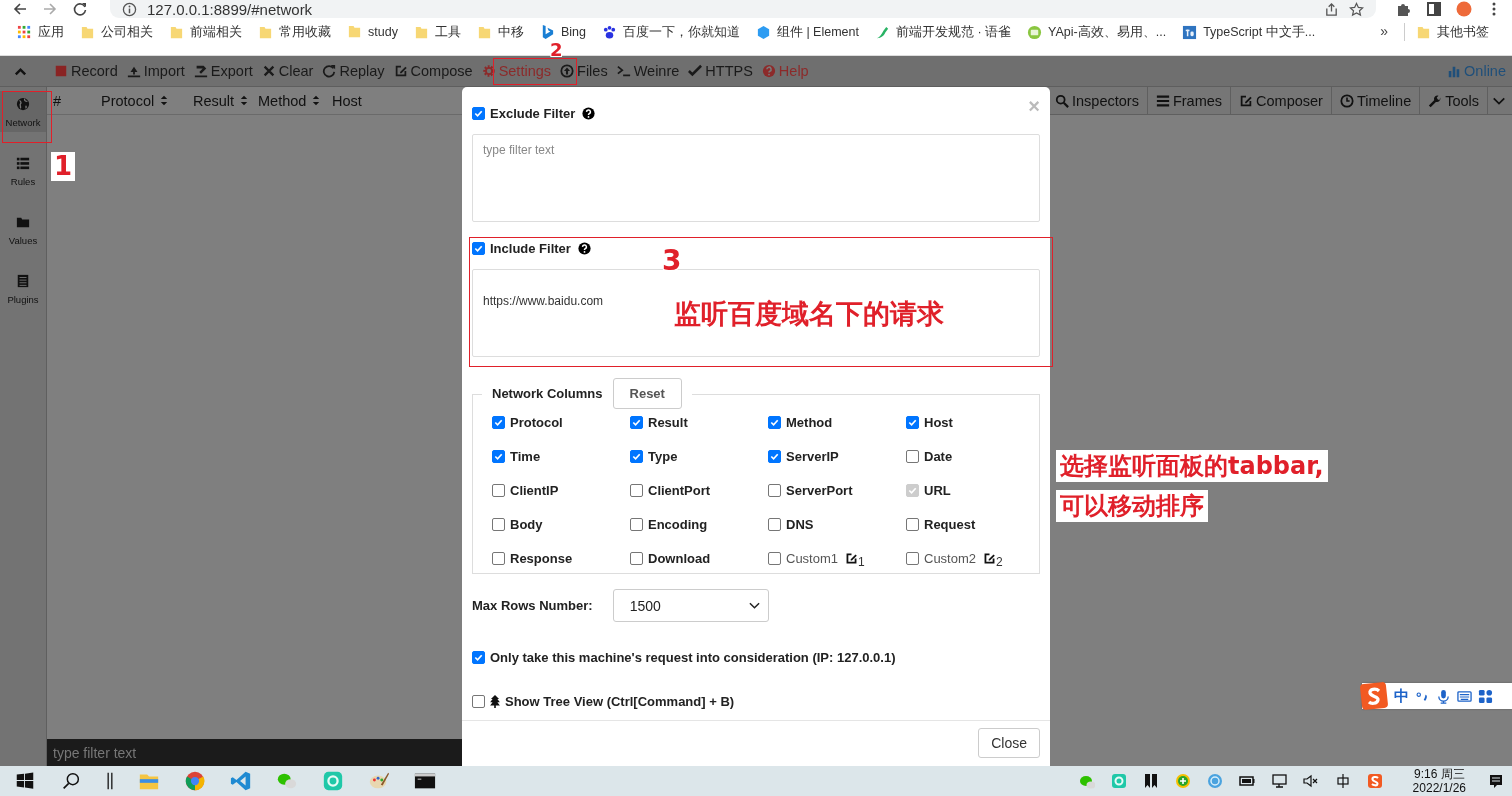 Image resolution: width=1512 pixels, height=796 pixels. Describe the element at coordinates (1404, 9) in the screenshot. I see `puzzle-icon` at that location.